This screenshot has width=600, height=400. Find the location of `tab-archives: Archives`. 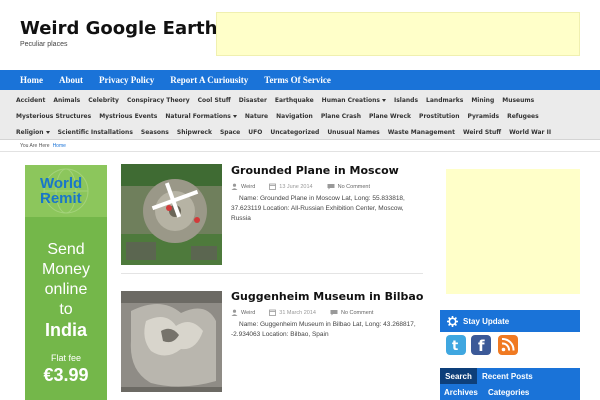

tab-archives: Archives is located at coordinates (464, 392).